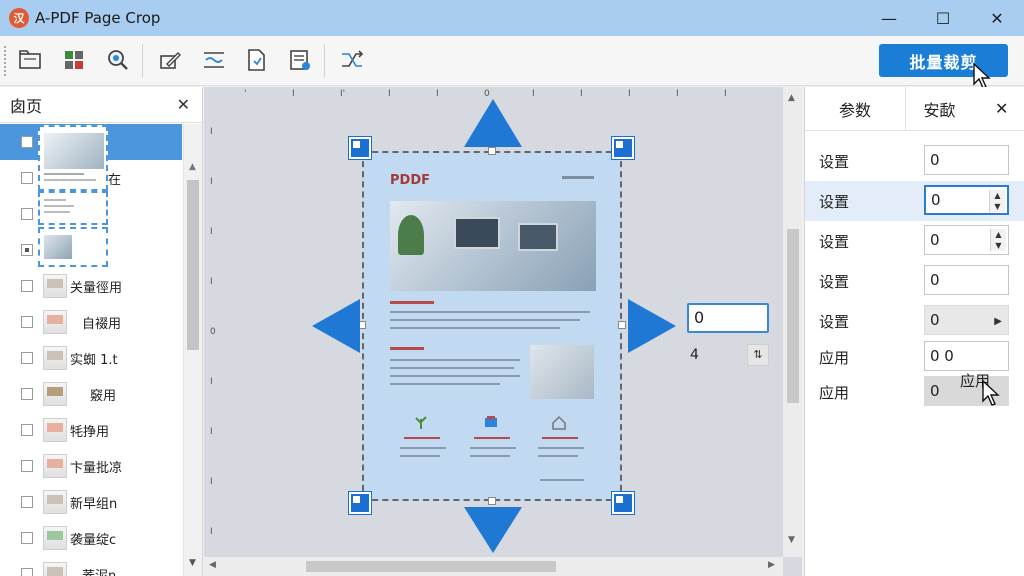  I want to click on param-input: 0 0, so click(966, 356).